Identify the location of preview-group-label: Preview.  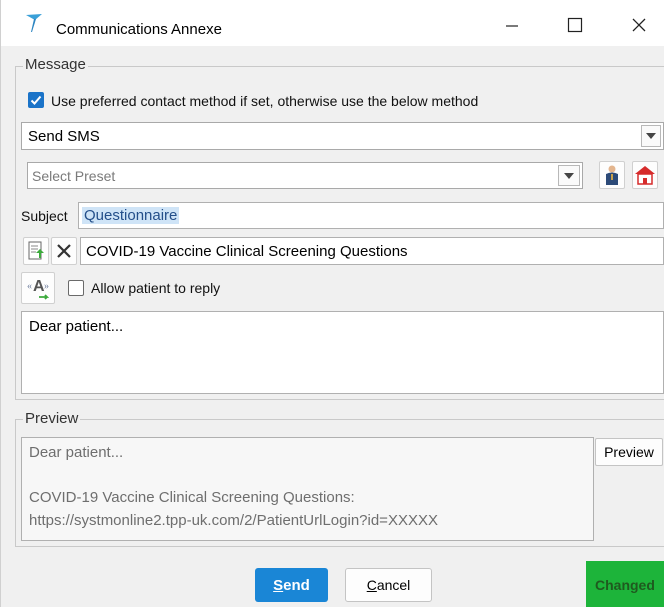
(52, 418).